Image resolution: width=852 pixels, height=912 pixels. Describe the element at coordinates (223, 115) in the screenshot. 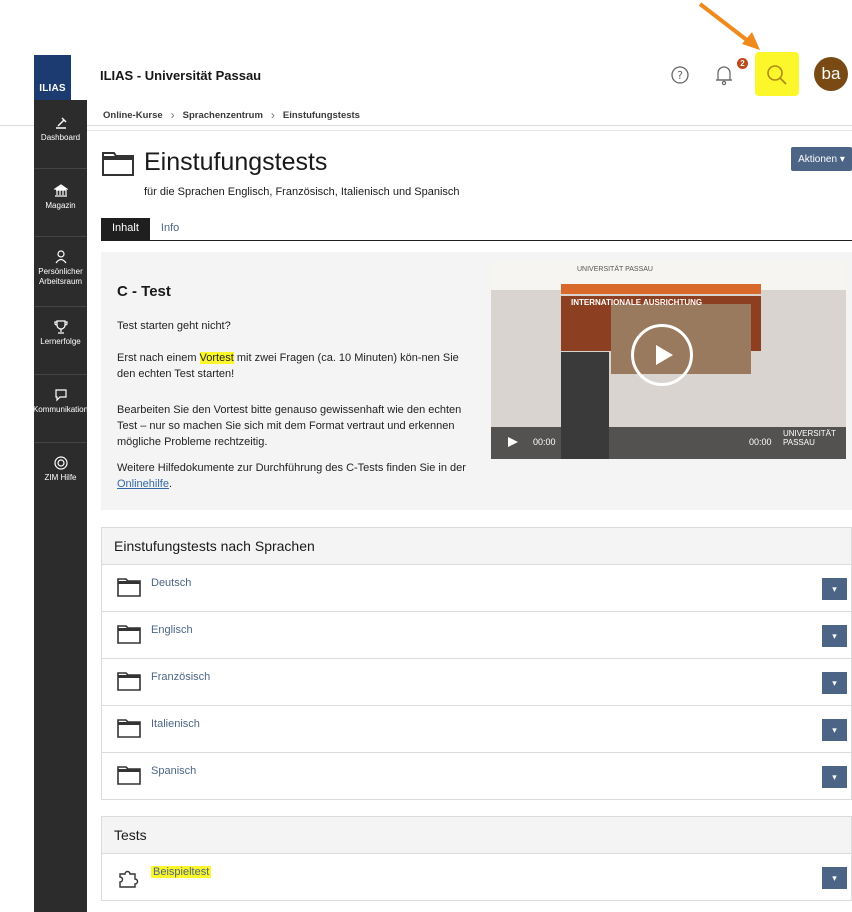

I see `breadcrumb-item: Sprachenzentrum` at that location.